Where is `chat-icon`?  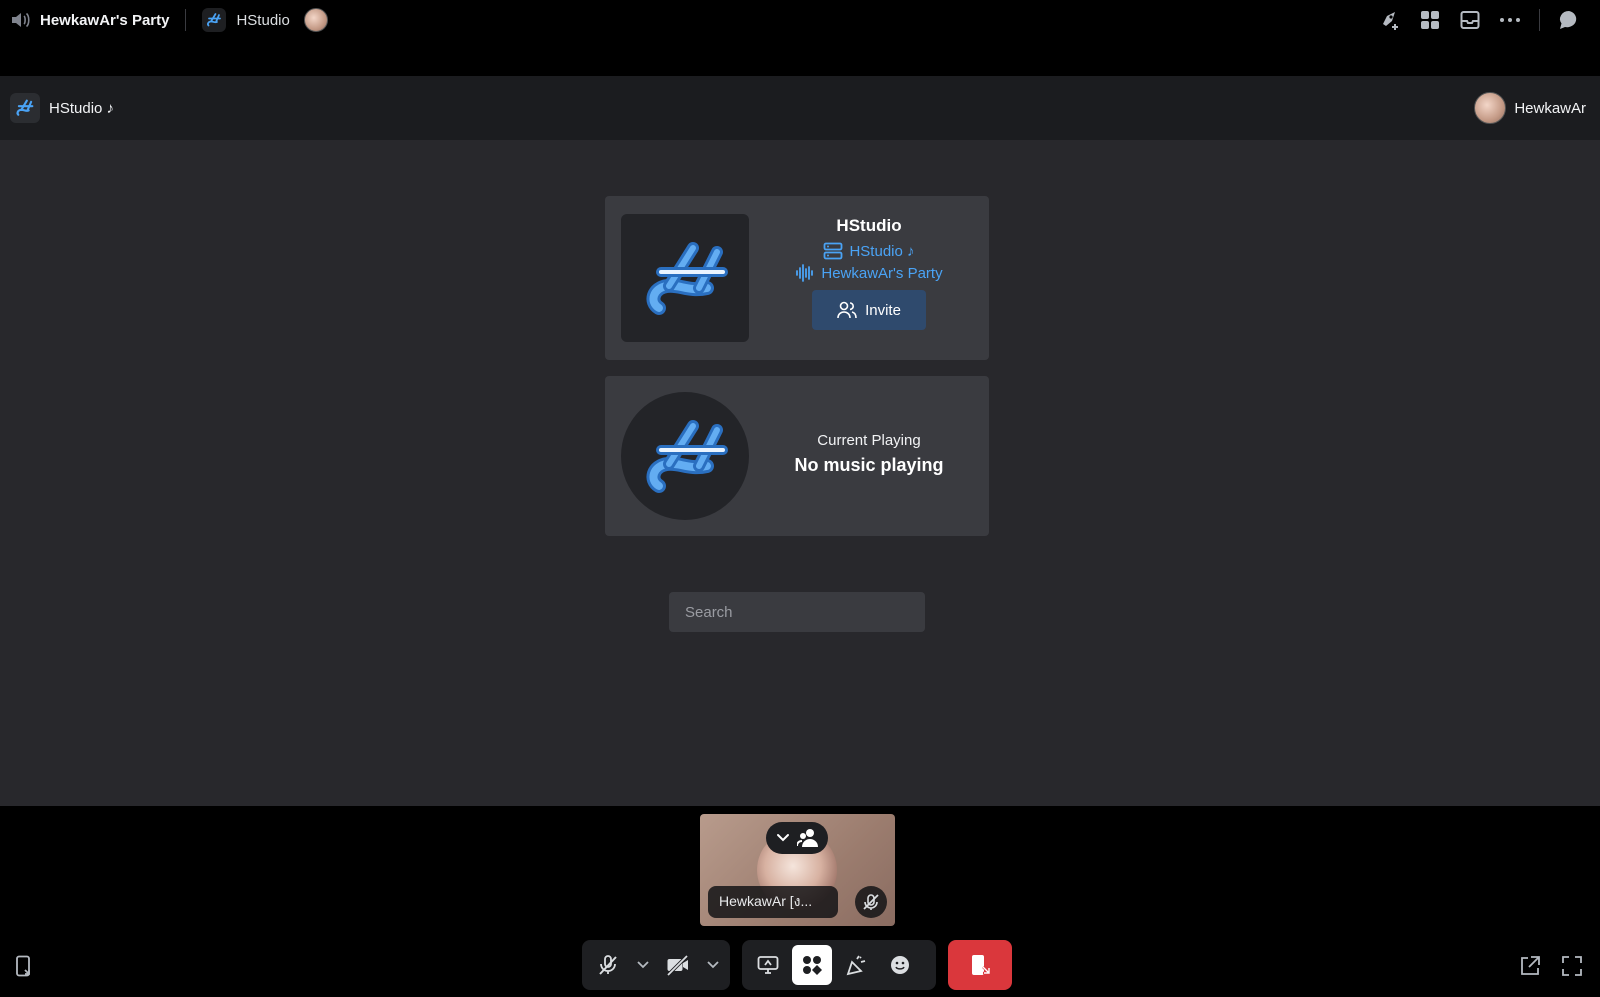
chat-icon is located at coordinates (1569, 20).